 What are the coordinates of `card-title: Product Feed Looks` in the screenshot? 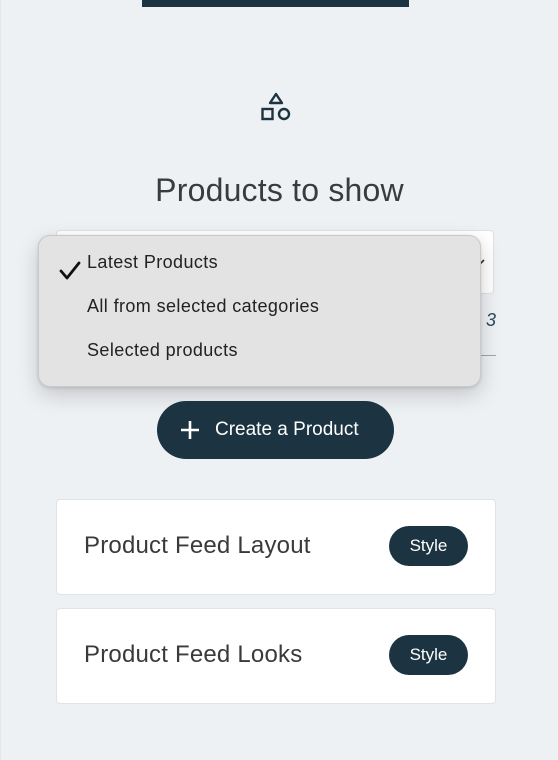 It's located at (193, 654).